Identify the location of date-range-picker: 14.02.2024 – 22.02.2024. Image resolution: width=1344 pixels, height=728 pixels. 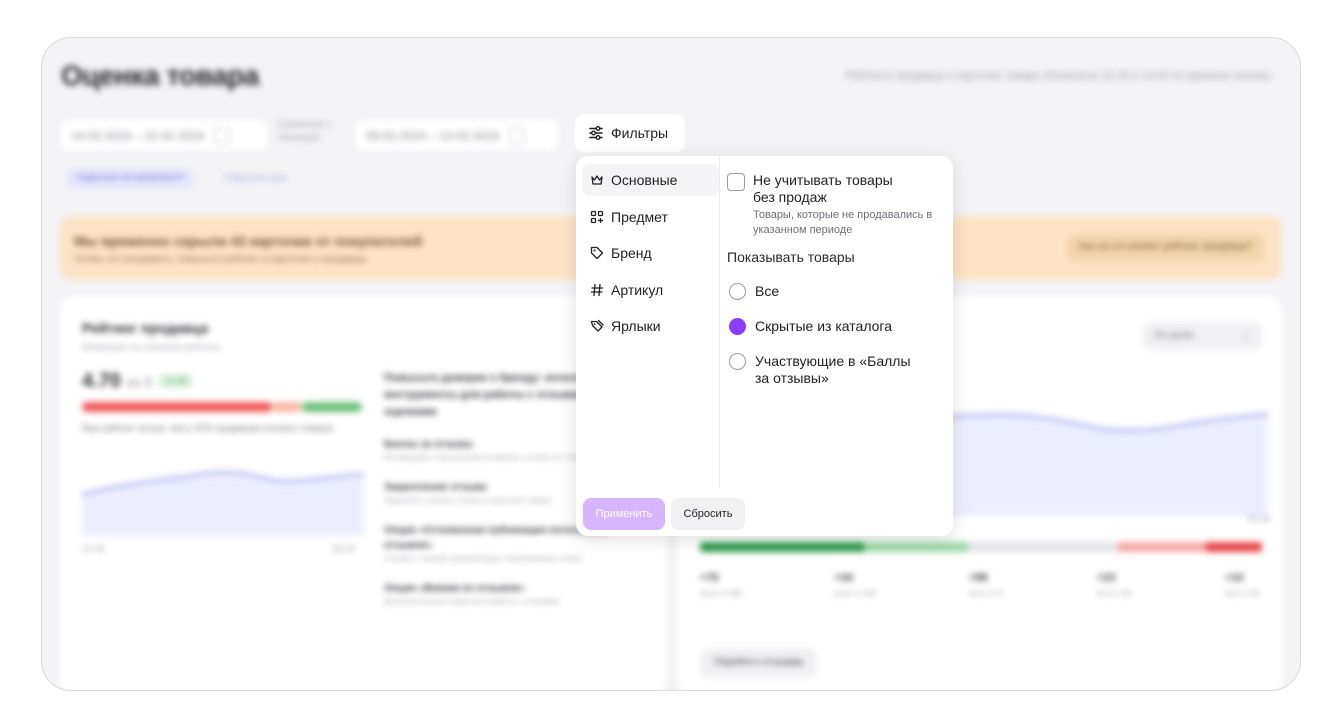
(164, 135).